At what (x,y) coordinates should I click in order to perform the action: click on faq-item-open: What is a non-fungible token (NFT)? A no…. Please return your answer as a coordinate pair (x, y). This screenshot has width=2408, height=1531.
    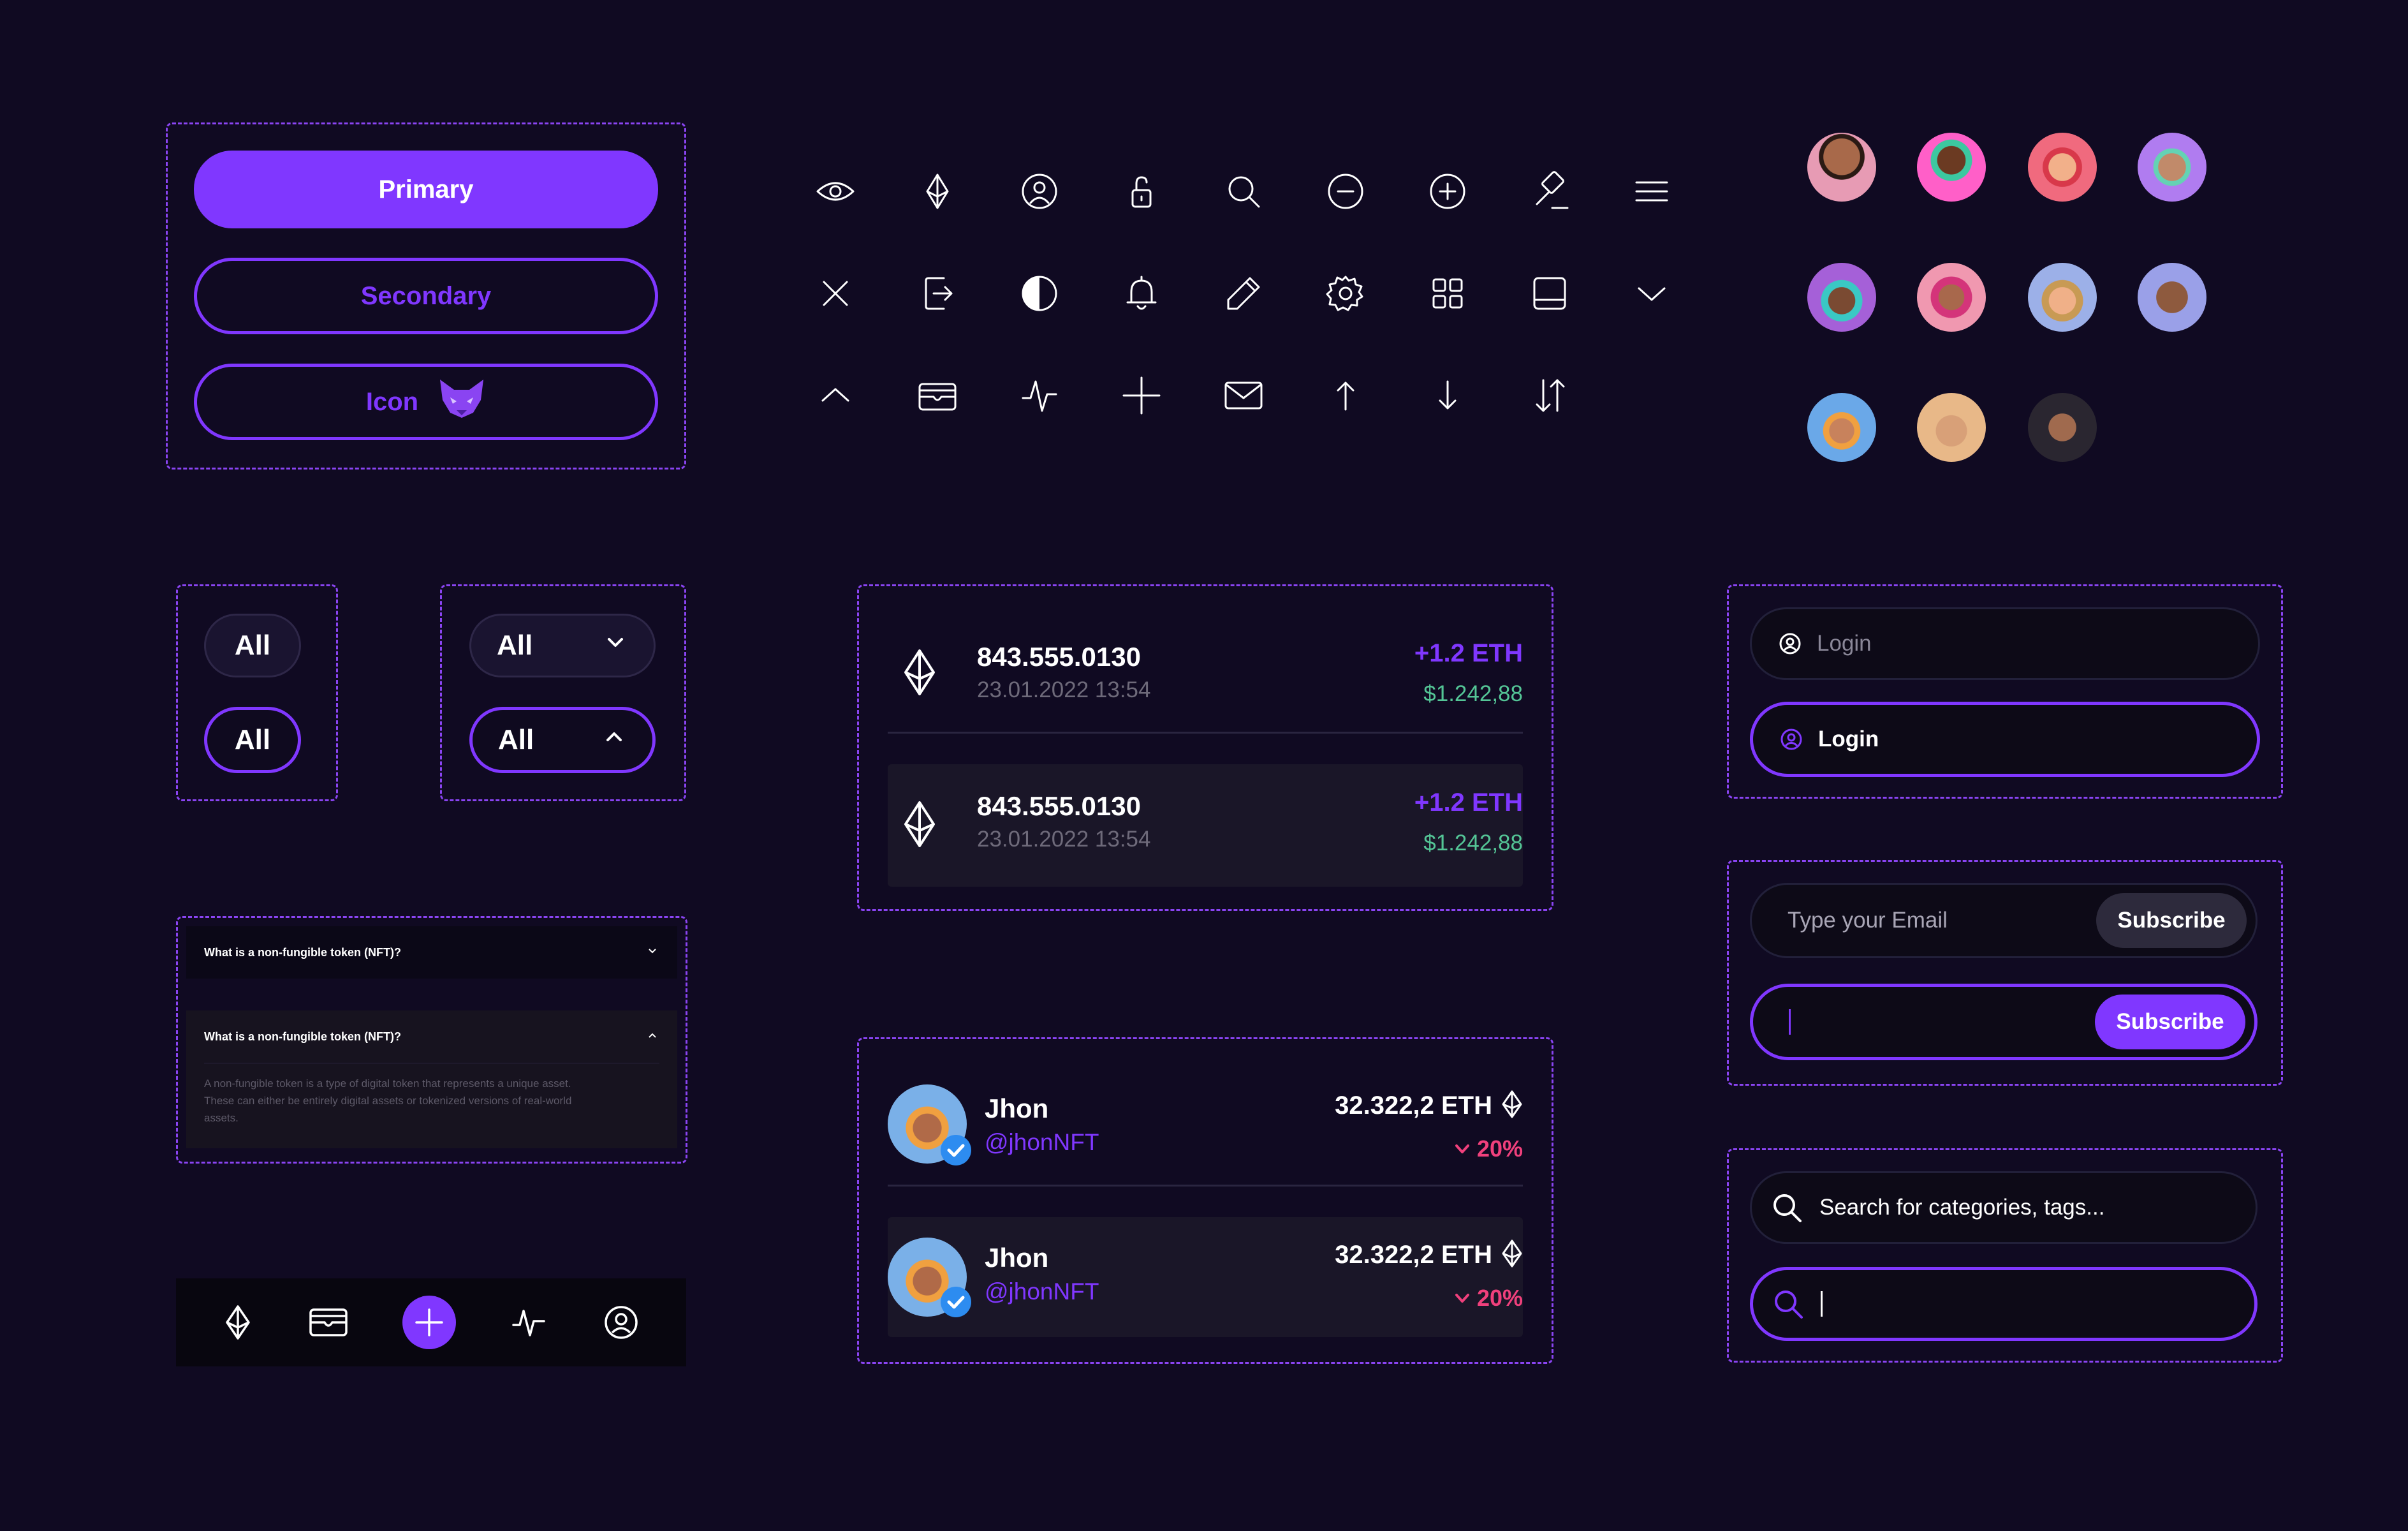
    Looking at the image, I should click on (431, 1079).